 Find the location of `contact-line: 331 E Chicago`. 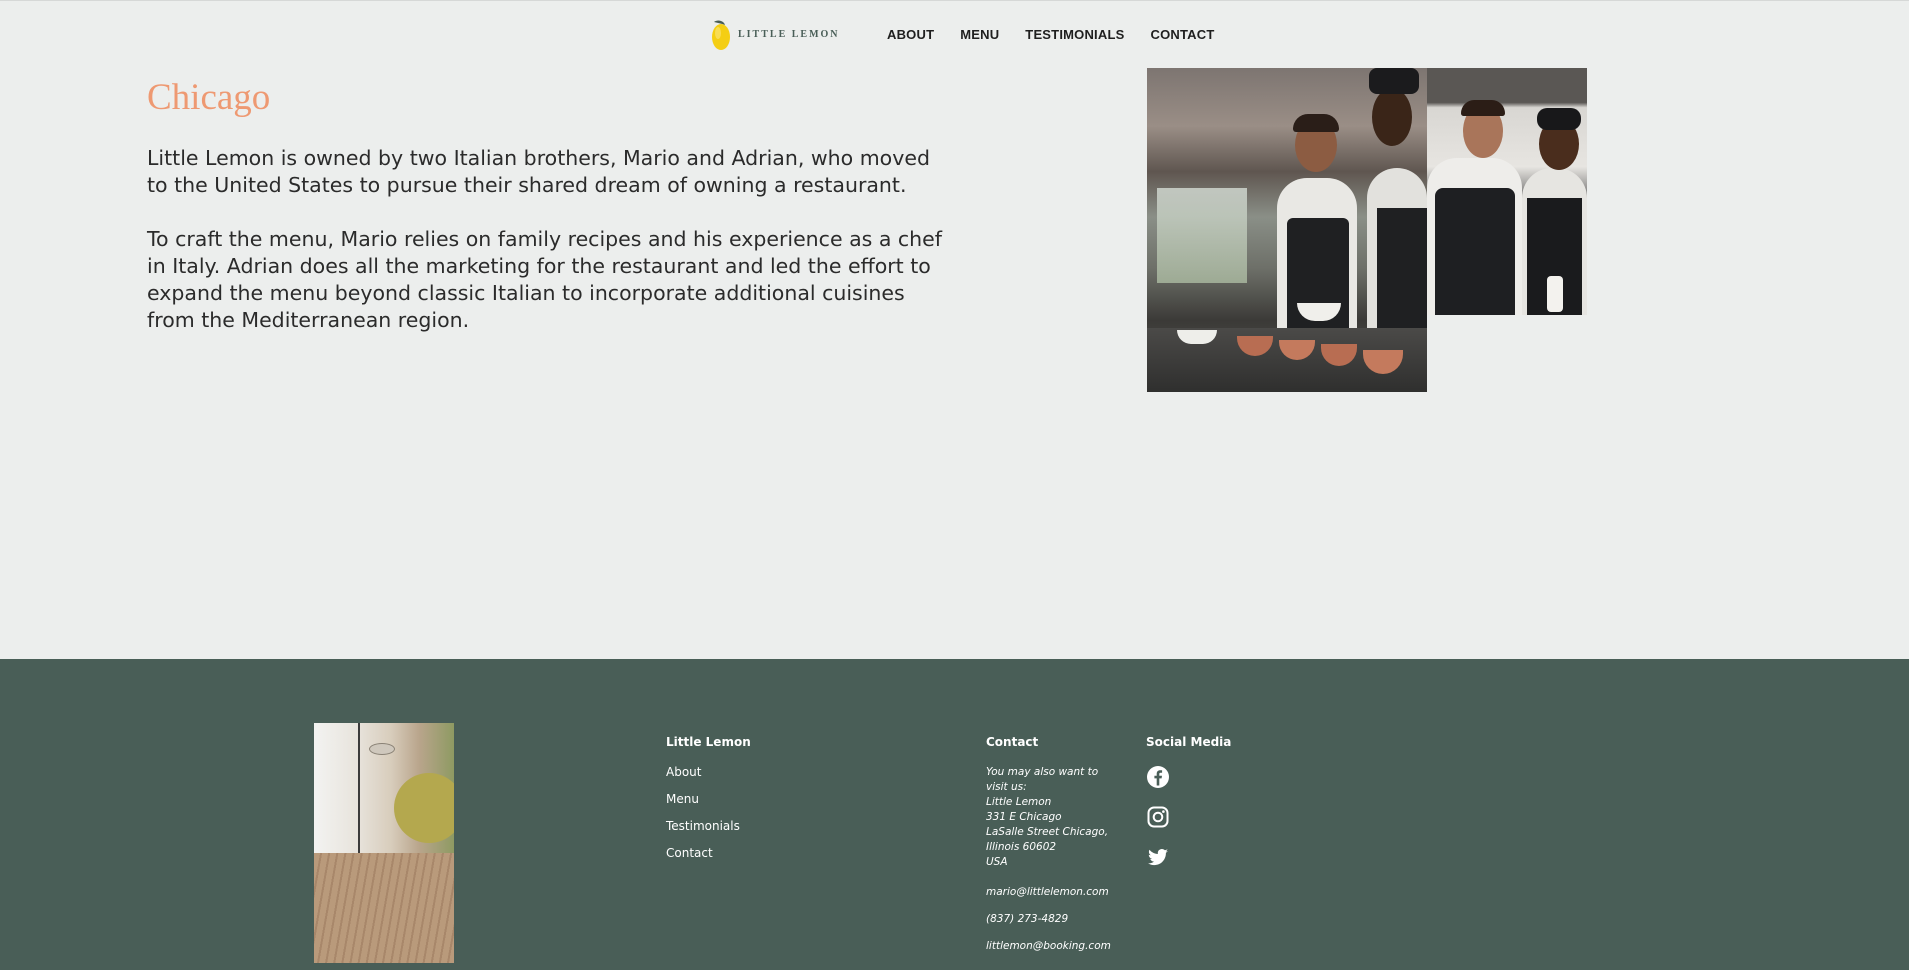

contact-line: 331 E Chicago is located at coordinates (1024, 817).